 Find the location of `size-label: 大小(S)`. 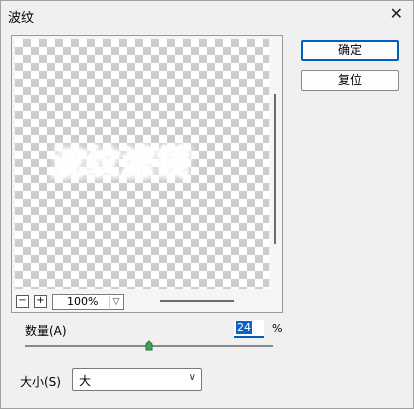

size-label: 大小(S) is located at coordinates (40, 382).